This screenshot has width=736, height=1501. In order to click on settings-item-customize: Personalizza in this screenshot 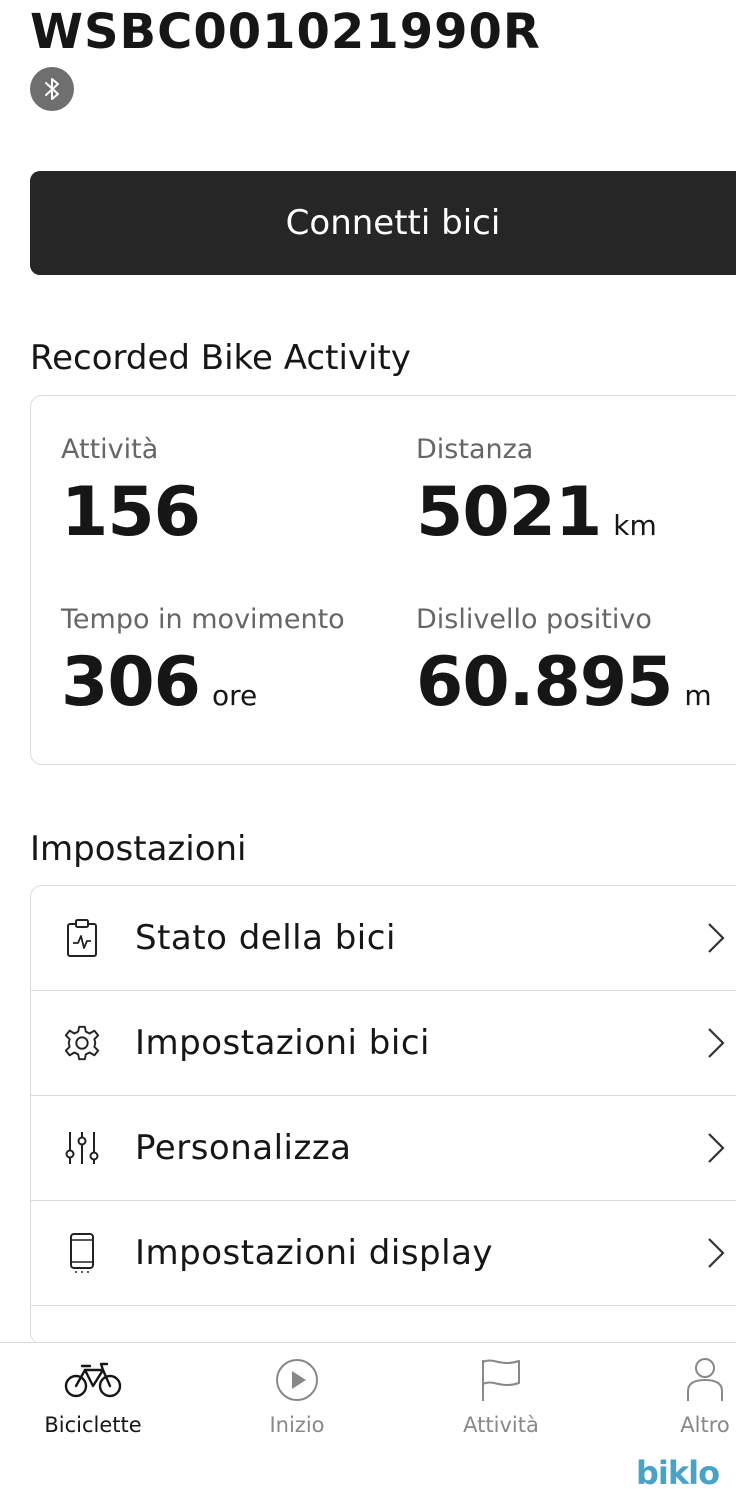, I will do `click(383, 1148)`.